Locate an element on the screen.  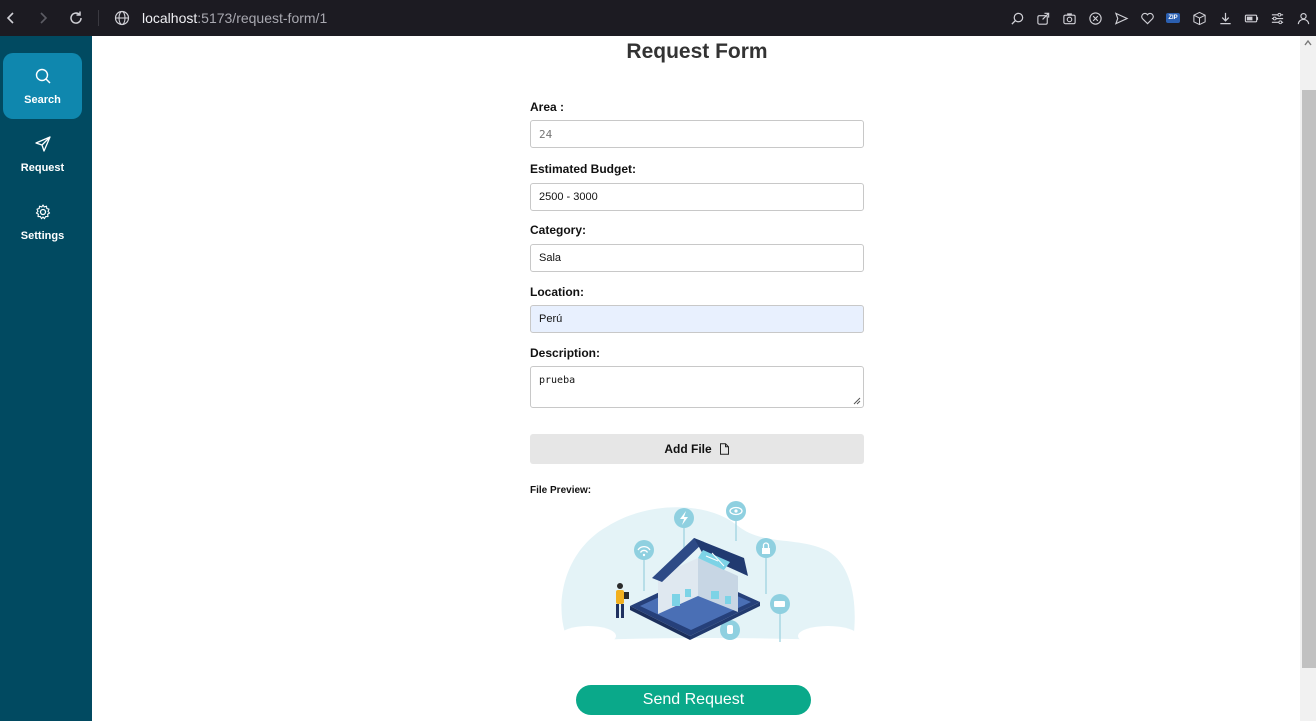
location-label: Location: is located at coordinates (557, 292).